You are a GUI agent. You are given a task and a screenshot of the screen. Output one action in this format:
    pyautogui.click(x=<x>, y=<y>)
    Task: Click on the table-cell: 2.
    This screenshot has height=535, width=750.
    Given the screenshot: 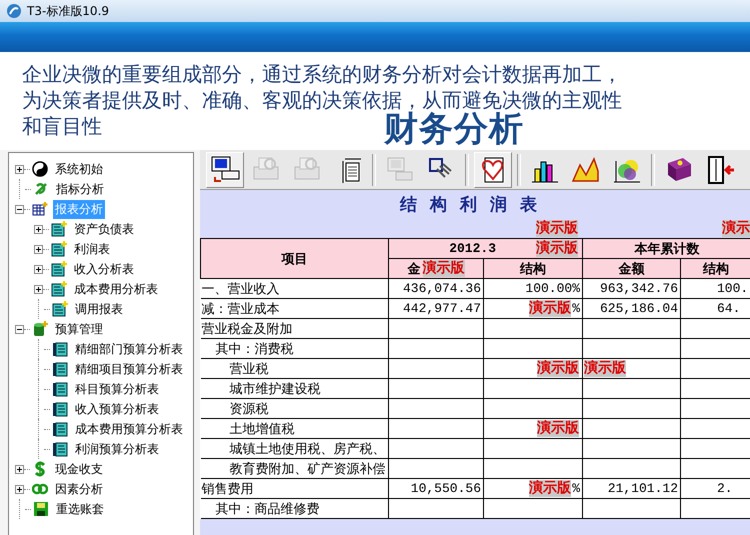 What is the action you would take?
    pyautogui.click(x=725, y=488)
    